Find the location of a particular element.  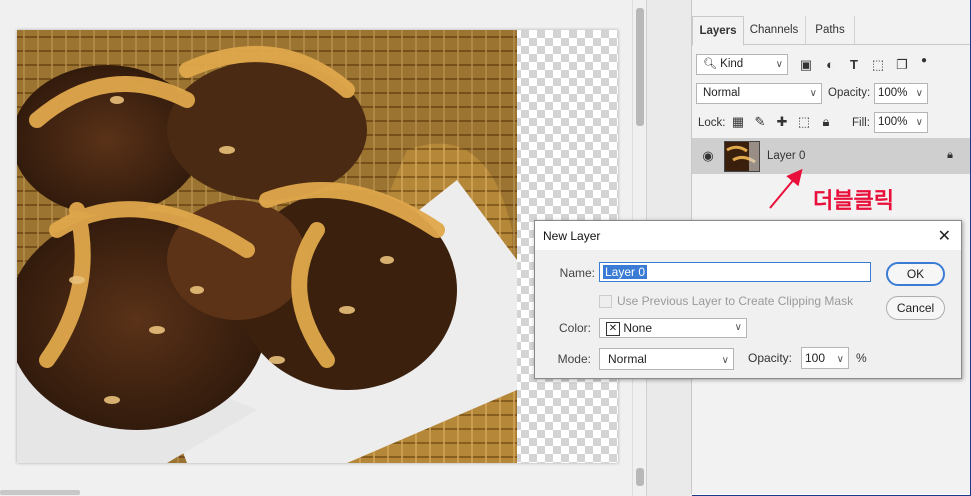

type-filter-icon: T is located at coordinates (854, 65).